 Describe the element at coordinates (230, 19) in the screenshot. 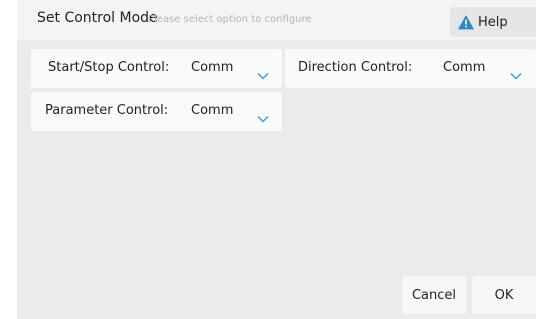

I see `dialog-subtitle: Please select option to configure` at that location.